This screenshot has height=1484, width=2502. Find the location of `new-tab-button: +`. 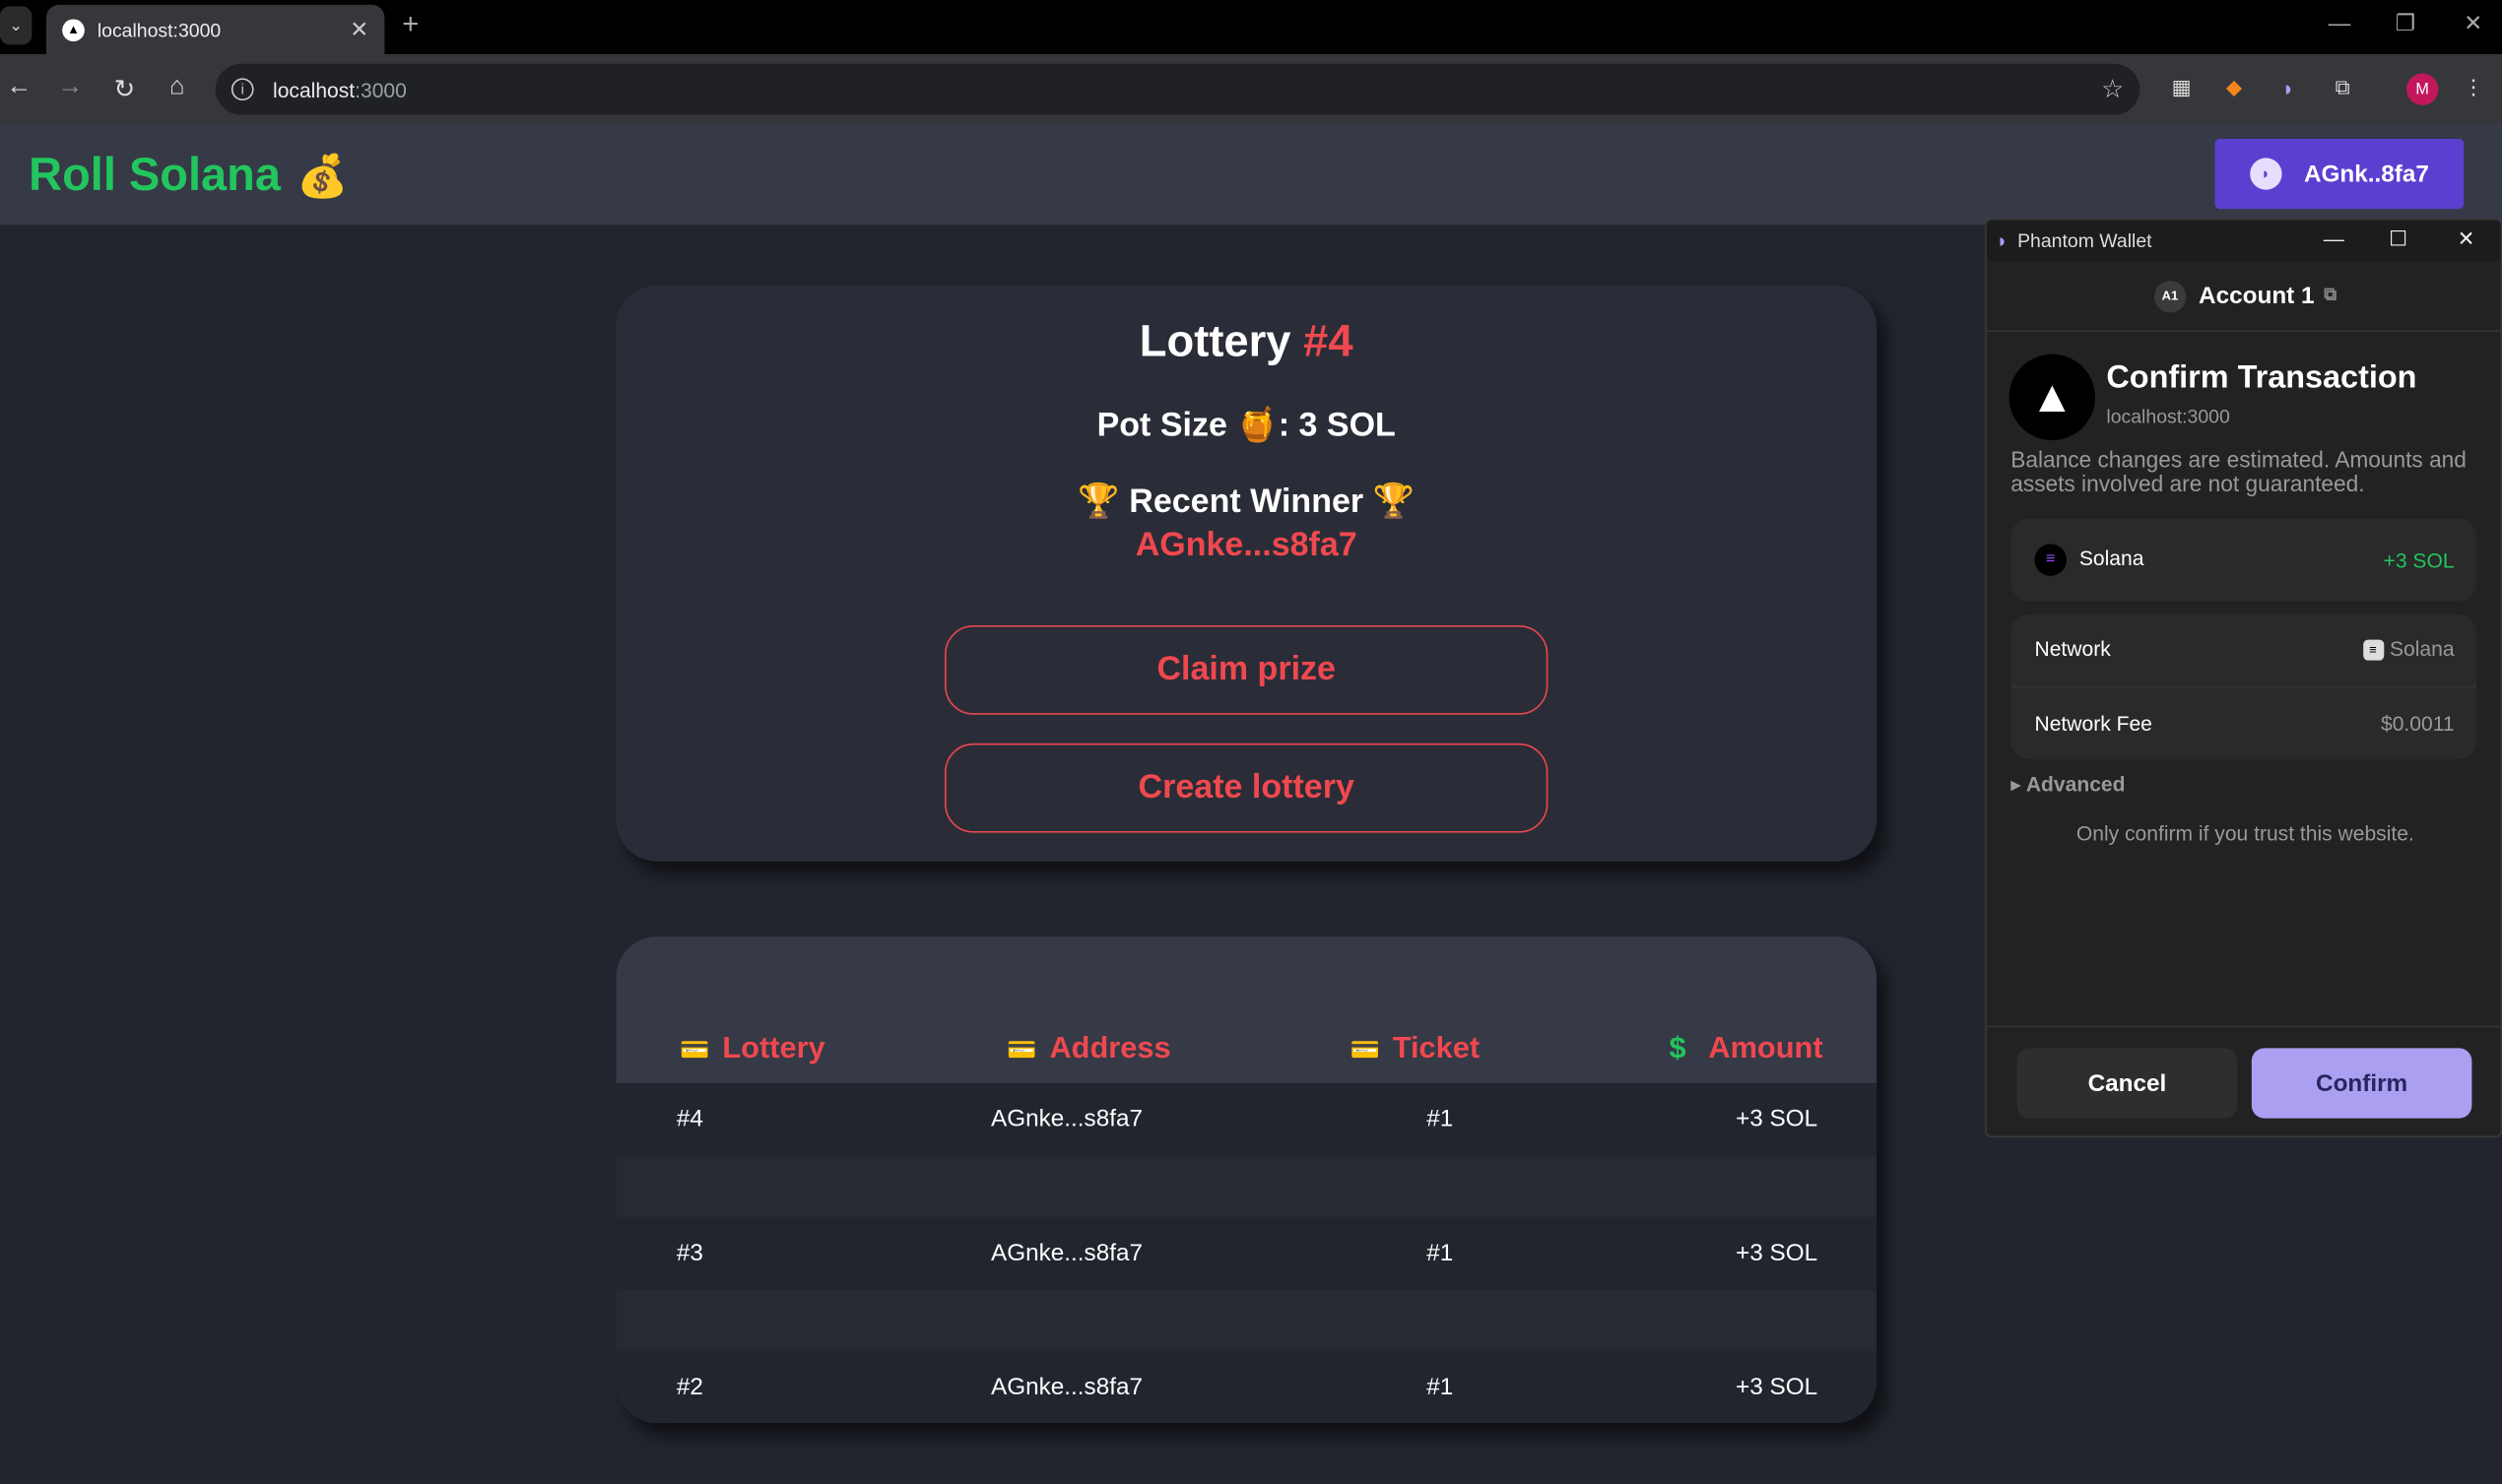

new-tab-button: + is located at coordinates (410, 24).